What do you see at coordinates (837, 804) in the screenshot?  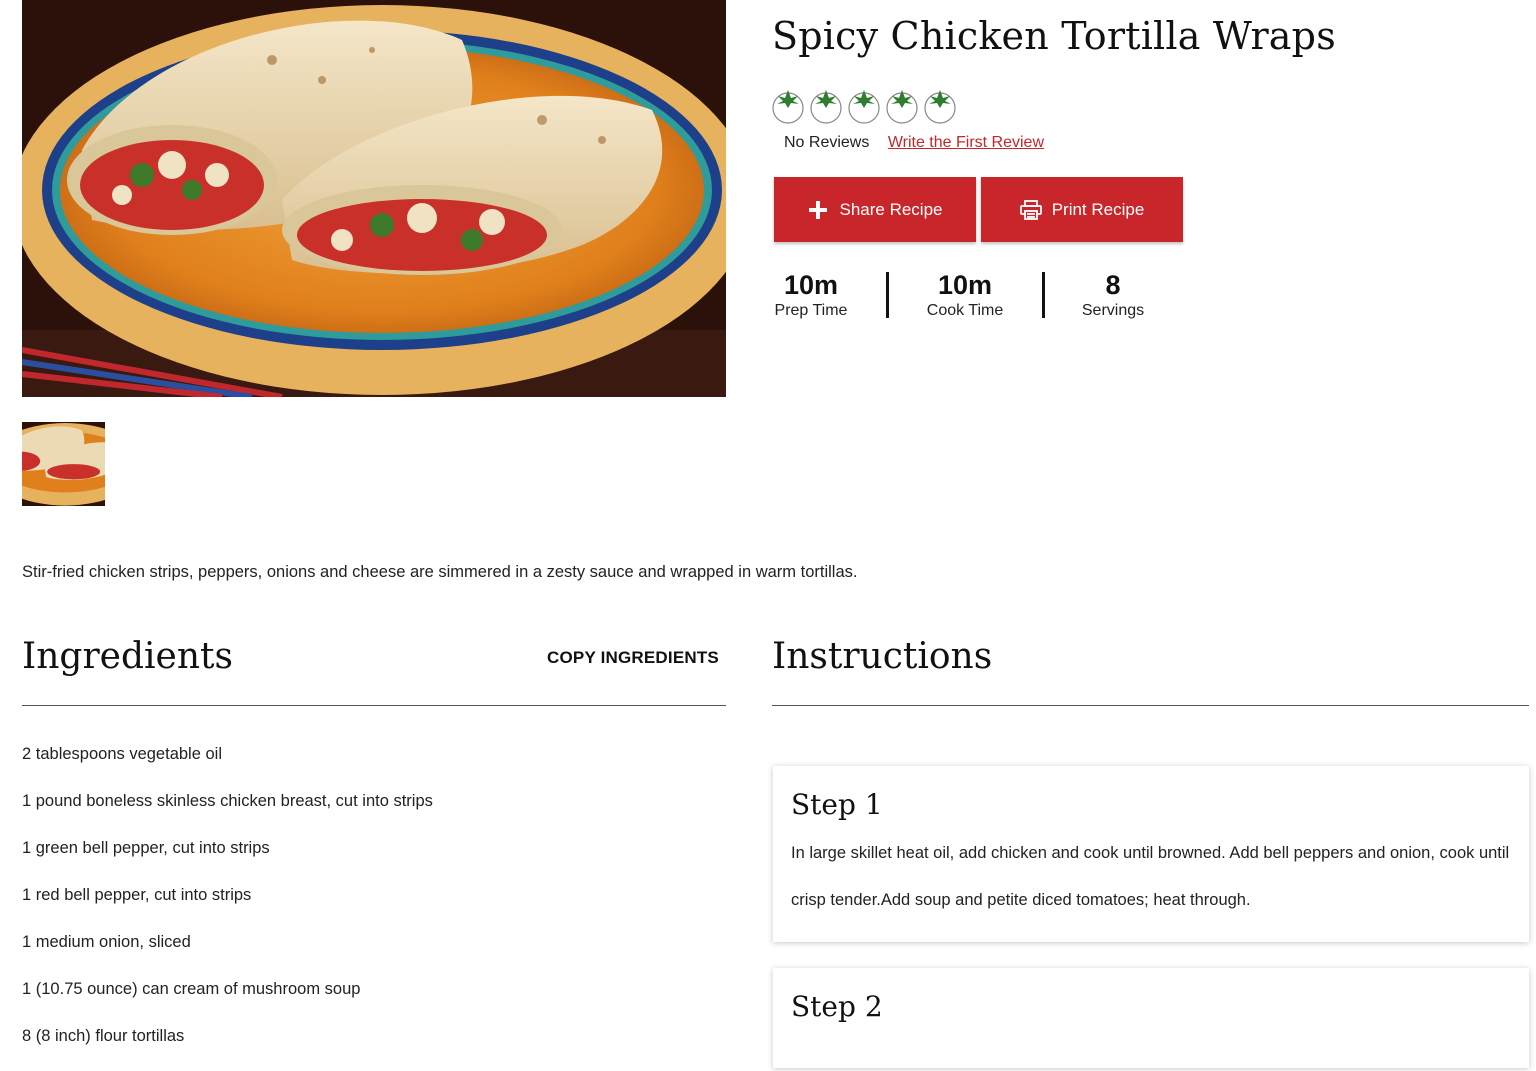 I see `step-title: Step 1` at bounding box center [837, 804].